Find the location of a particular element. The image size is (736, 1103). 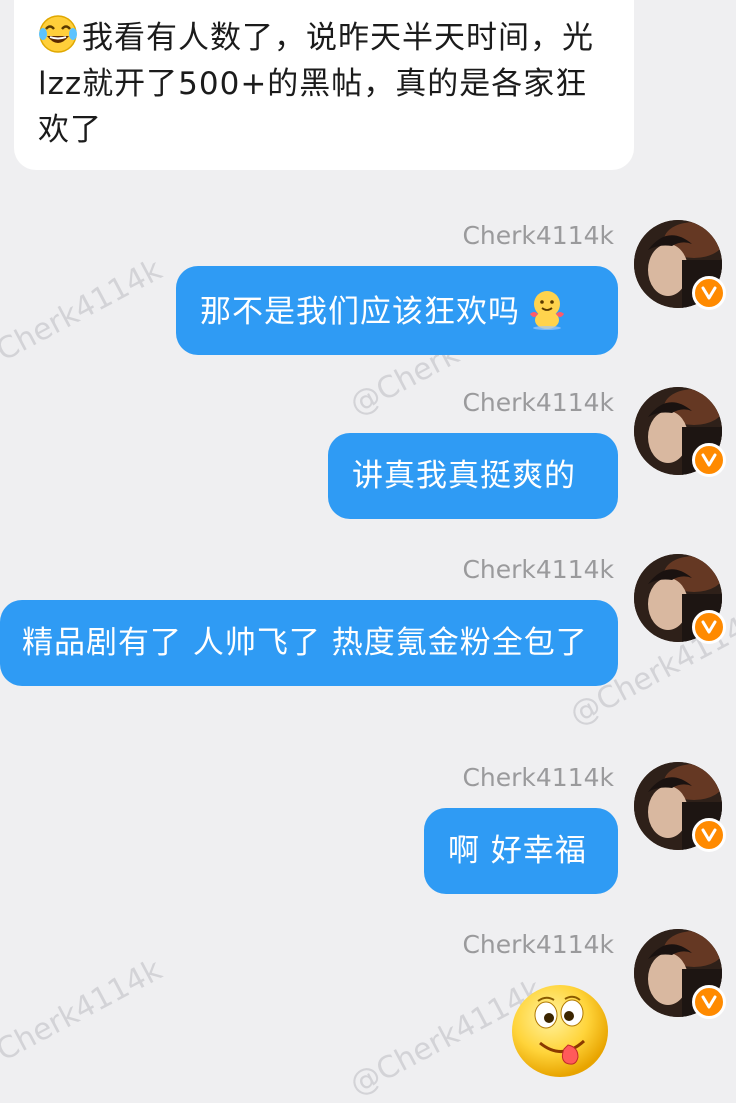

tongue-out-face-sticker-icon is located at coordinates (560, 1030).